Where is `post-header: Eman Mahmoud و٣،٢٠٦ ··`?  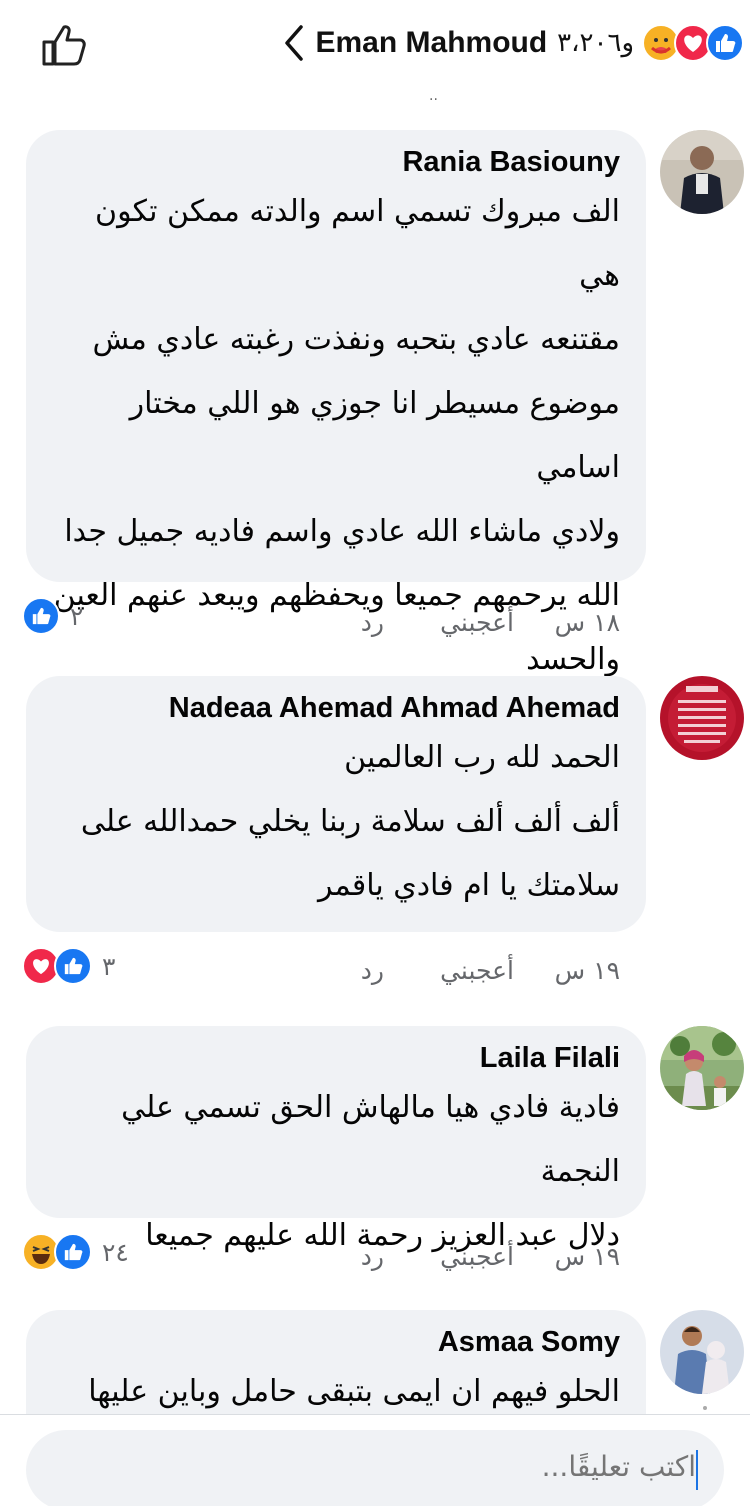
post-header: Eman Mahmoud و٣،٢٠٦ ·· is located at coordinates (375, 54).